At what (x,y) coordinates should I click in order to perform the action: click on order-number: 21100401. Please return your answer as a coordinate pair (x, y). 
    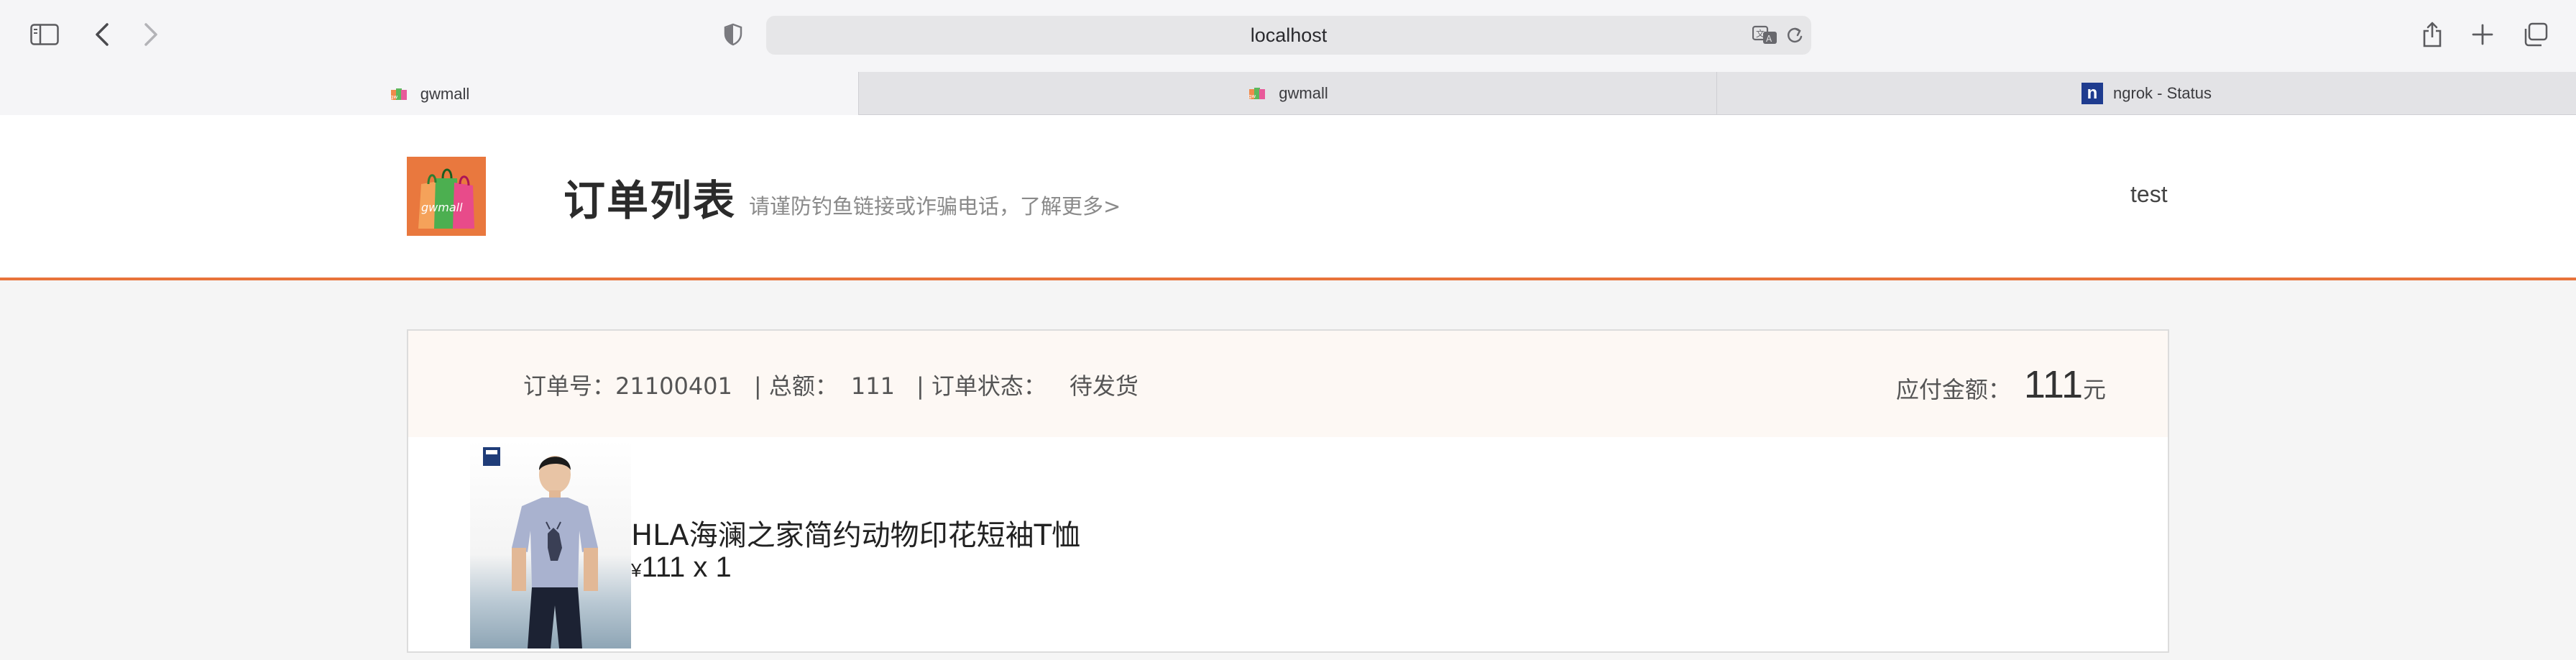
    Looking at the image, I should click on (673, 386).